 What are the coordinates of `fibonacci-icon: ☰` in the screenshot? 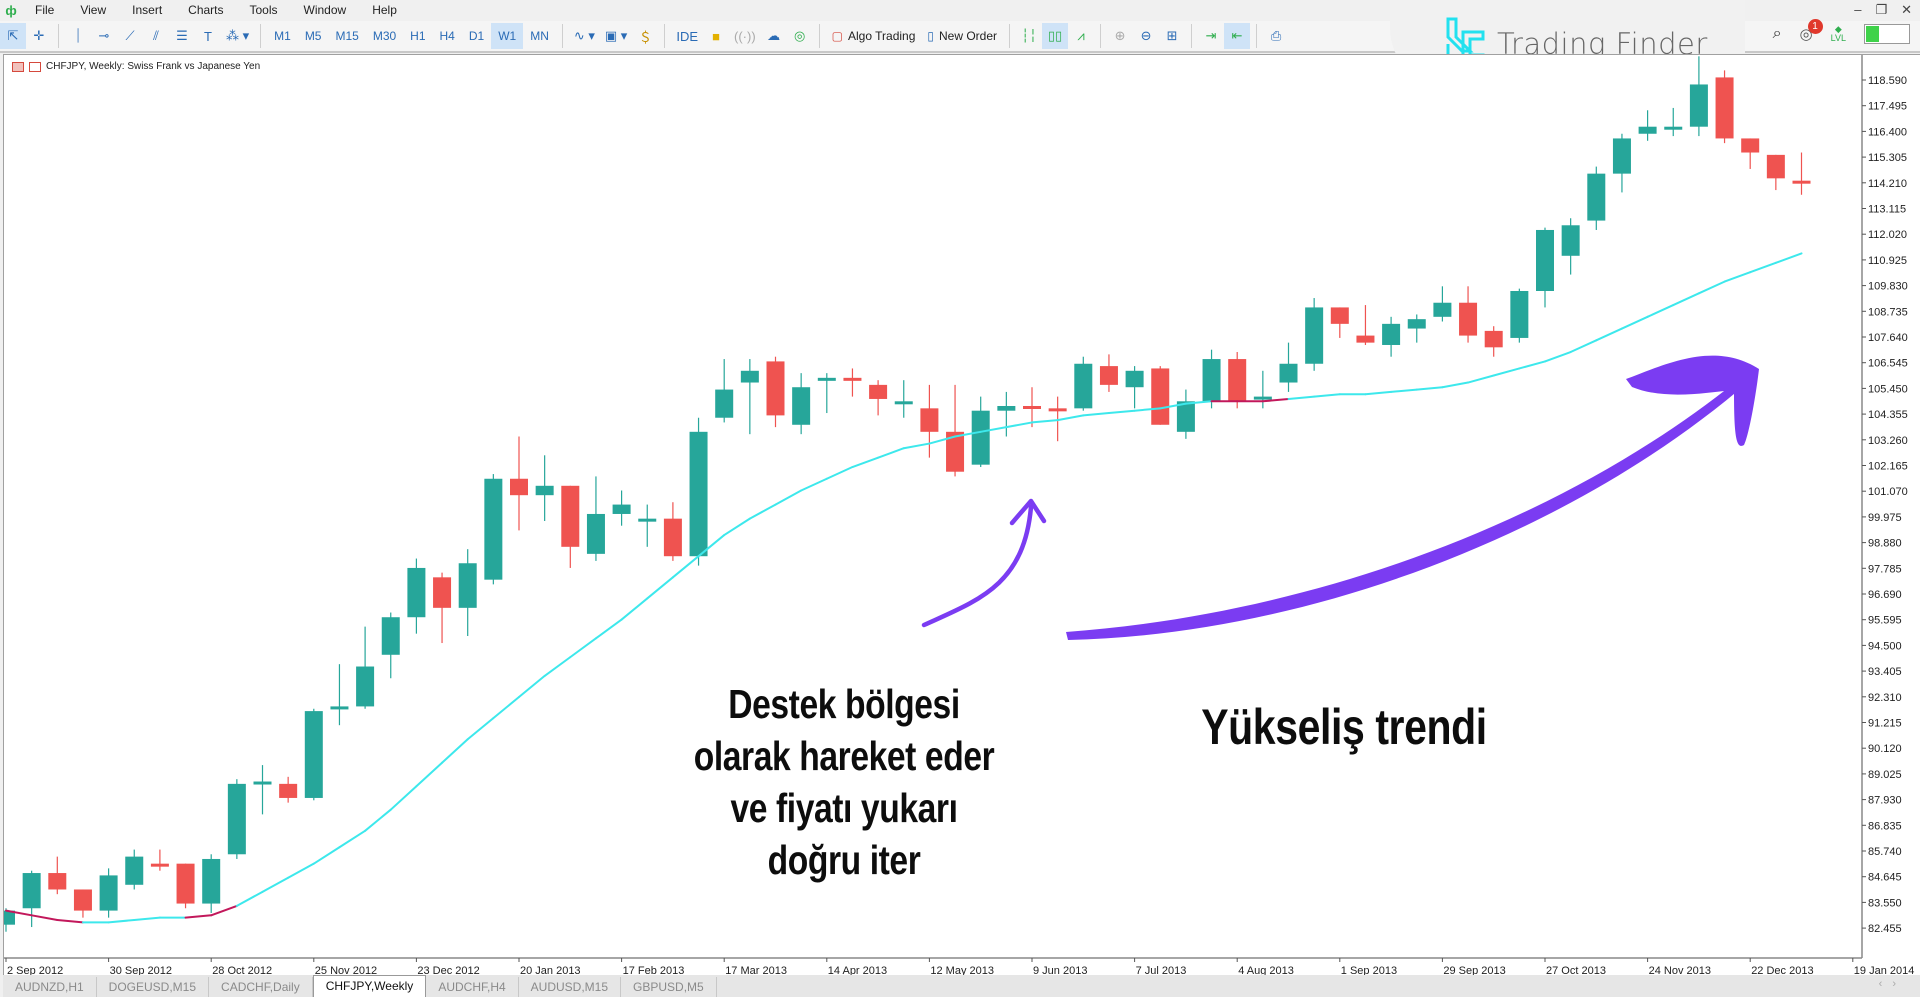 It's located at (182, 36).